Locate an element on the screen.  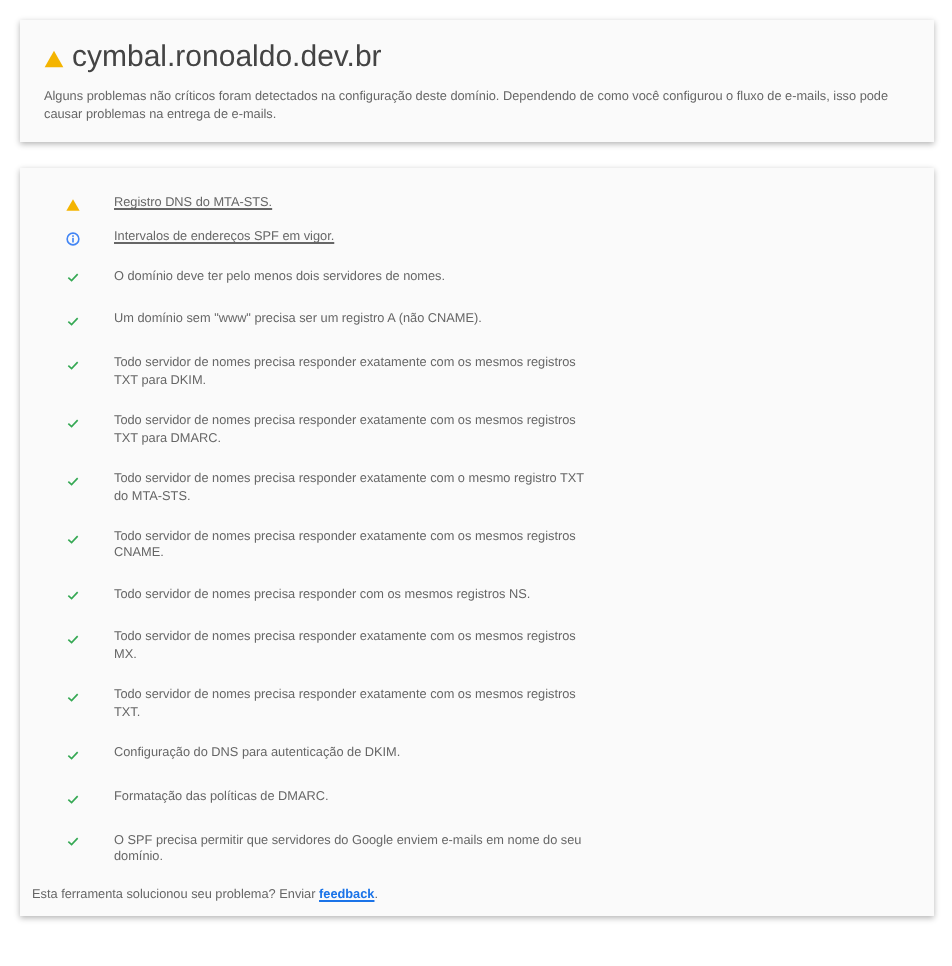
info-icon is located at coordinates (73, 238).